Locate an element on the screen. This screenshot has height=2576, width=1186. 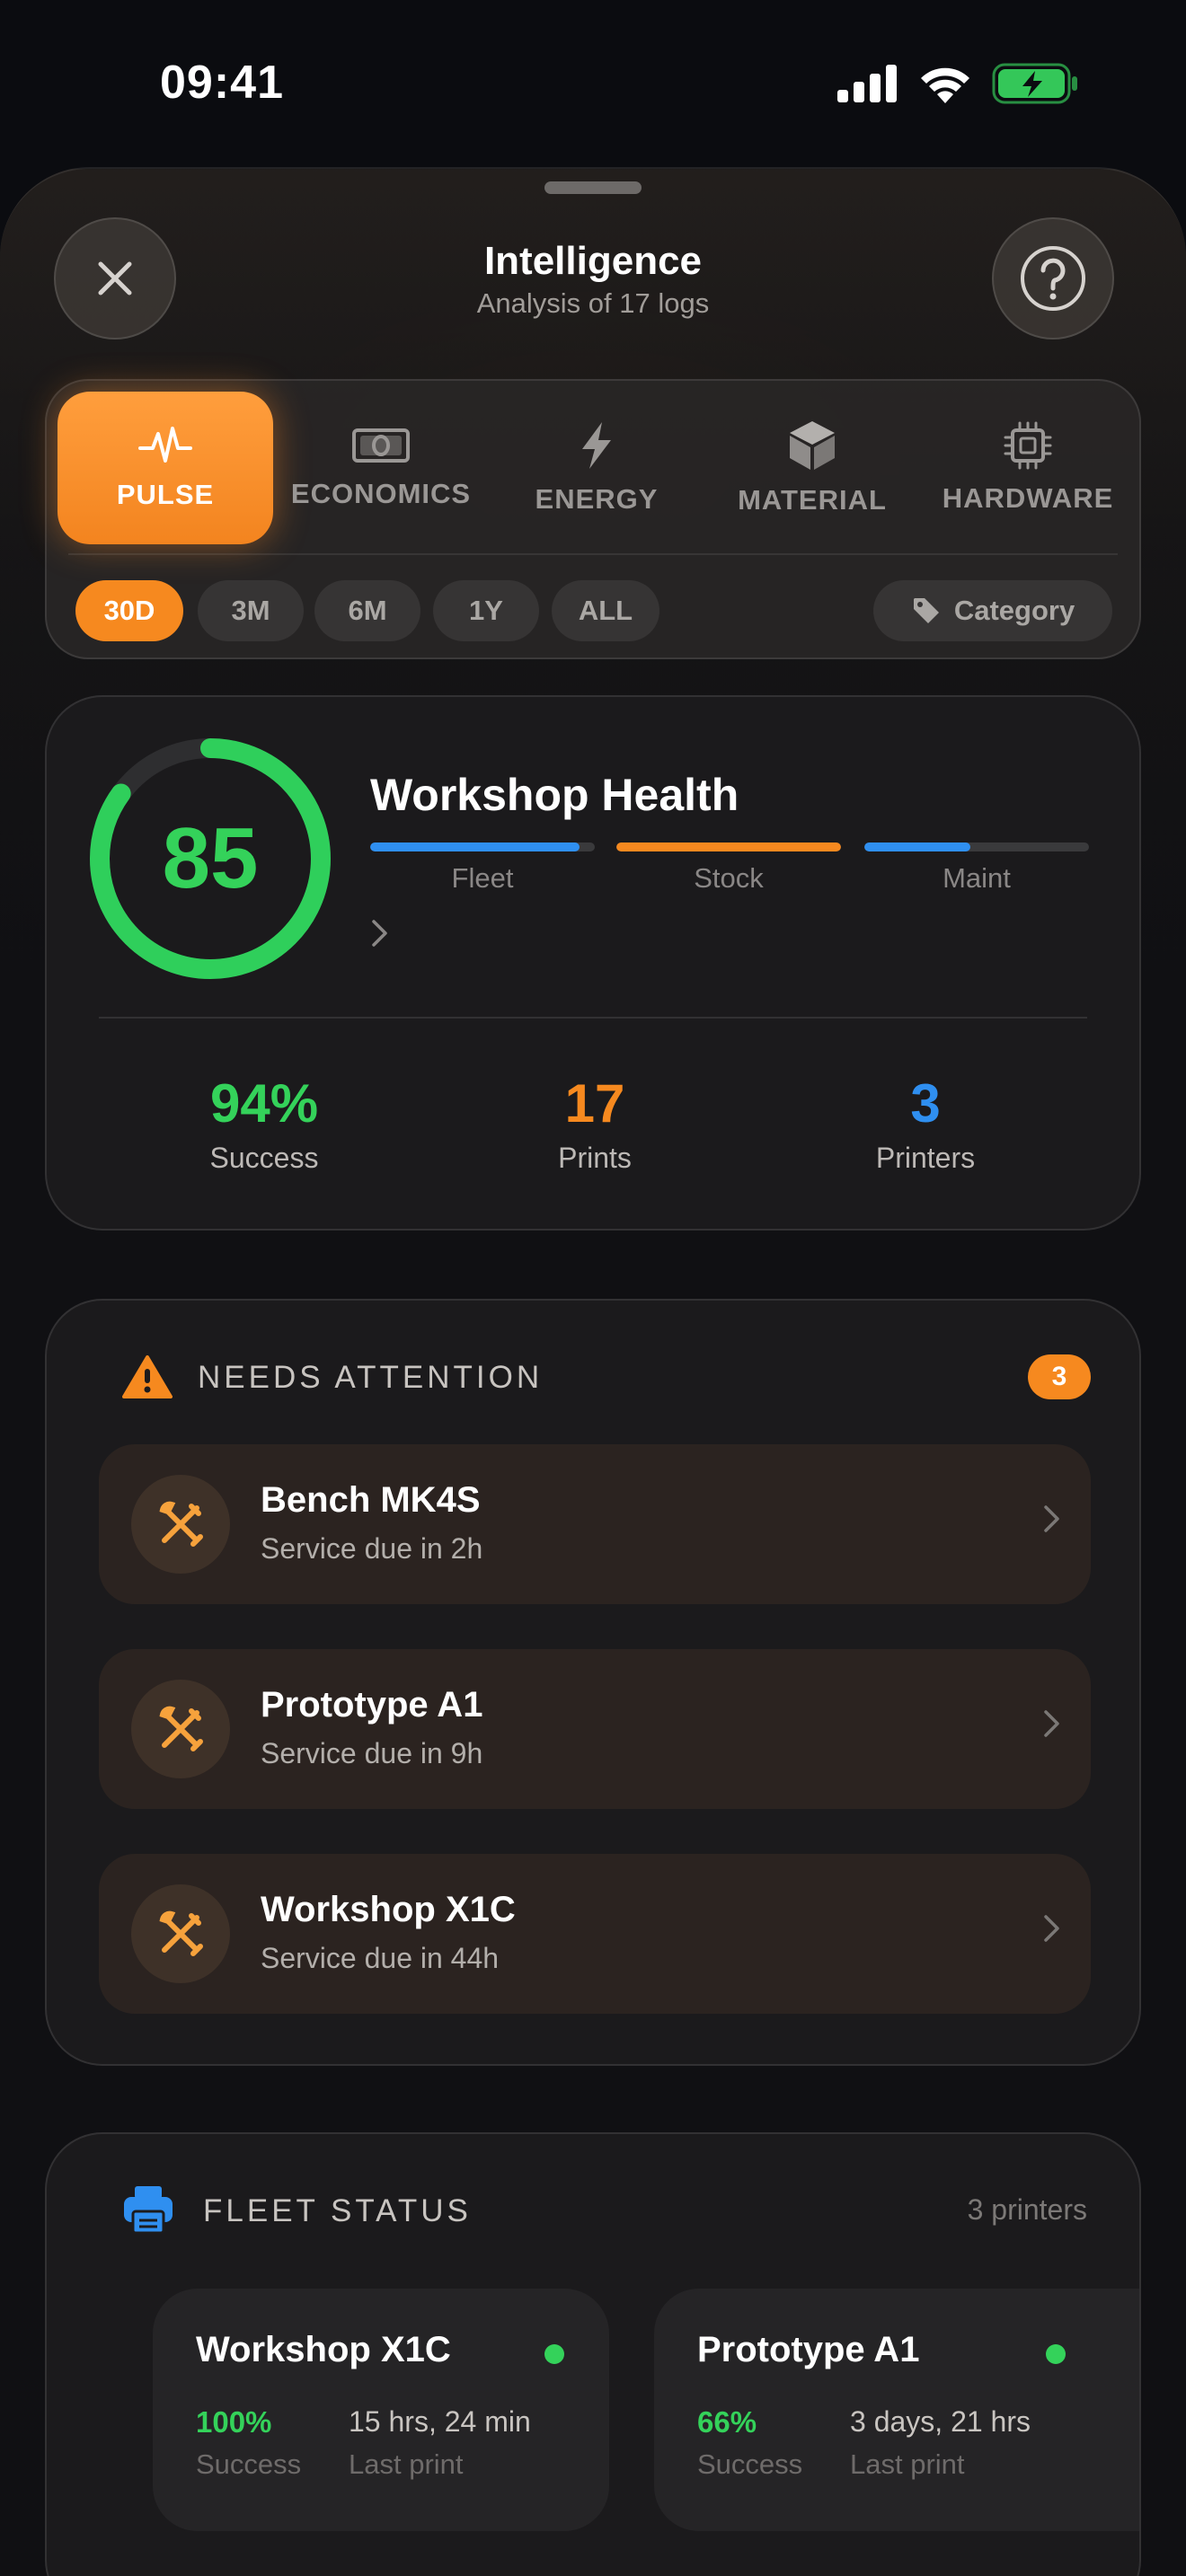
tab-energy: ENERGY is located at coordinates (596, 468).